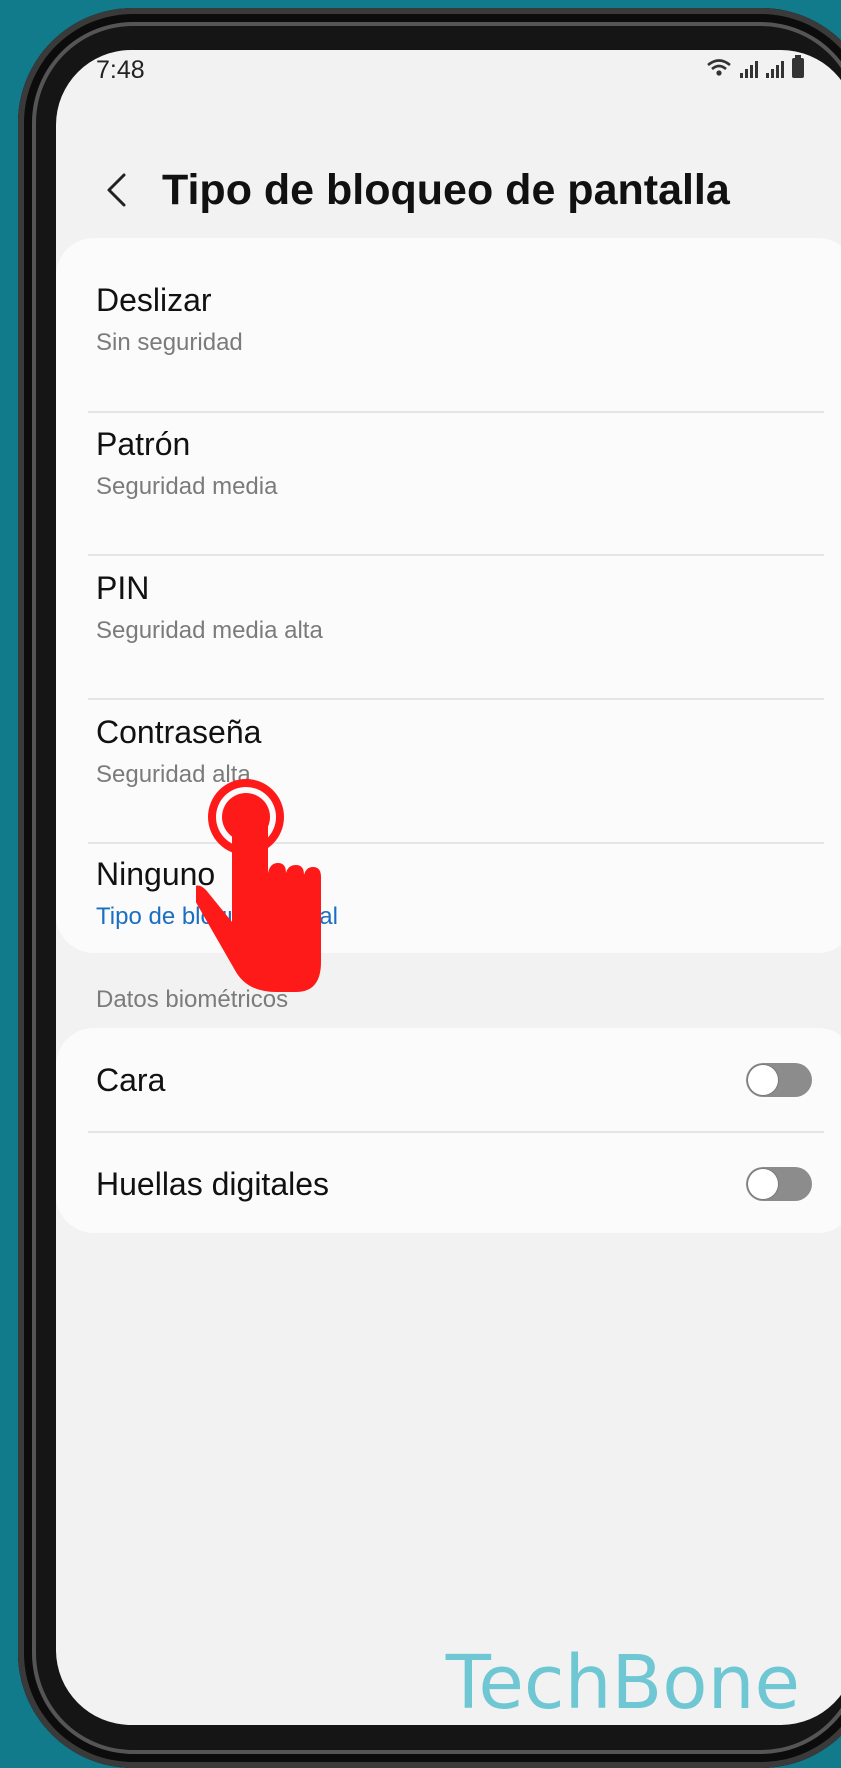 The image size is (841, 1768). What do you see at coordinates (456, 607) in the screenshot?
I see `lock-option-pin: PIN Seguridad media alta` at bounding box center [456, 607].